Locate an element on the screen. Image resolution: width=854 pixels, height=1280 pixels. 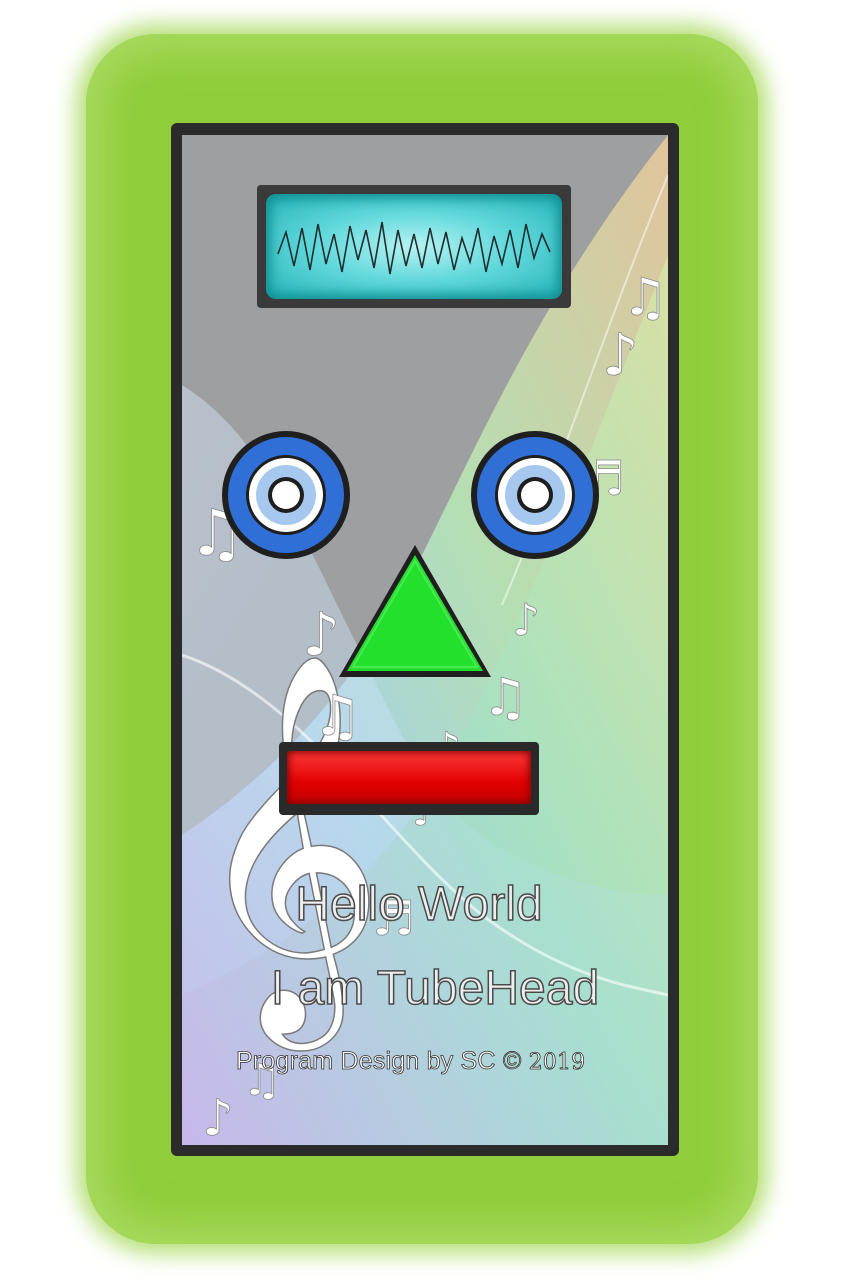
copyright-year: 2019 is located at coordinates (557, 1063).